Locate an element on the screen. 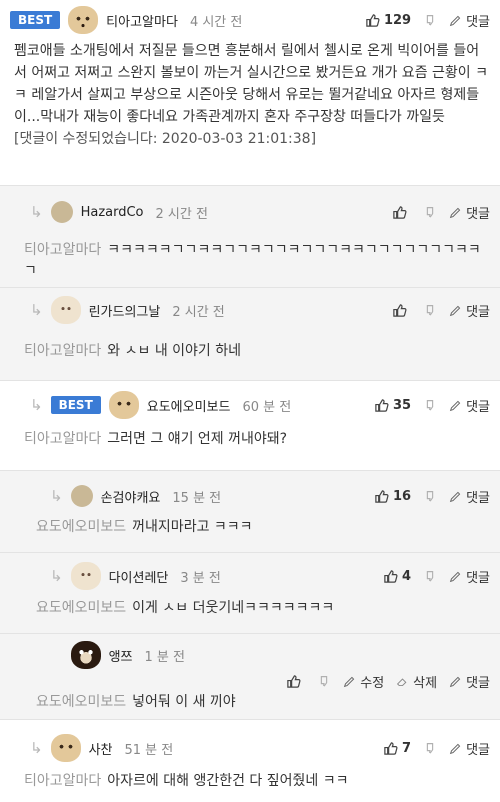 The height and width of the screenshot is (802, 500). like-button: 7 is located at coordinates (397, 748).